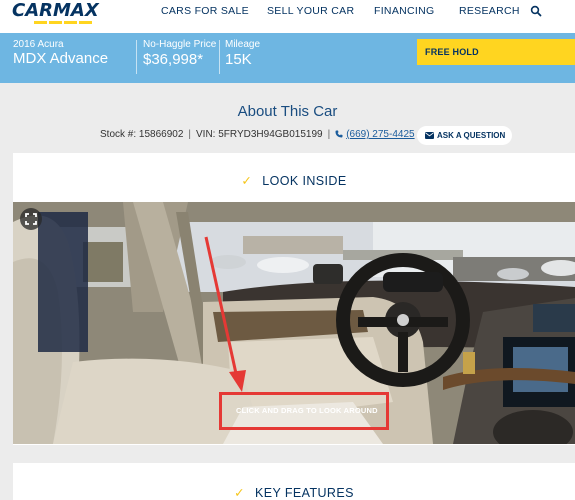 Image resolution: width=575 pixels, height=500 pixels. Describe the element at coordinates (170, 59) in the screenshot. I see `price-amount: $36,998` at that location.